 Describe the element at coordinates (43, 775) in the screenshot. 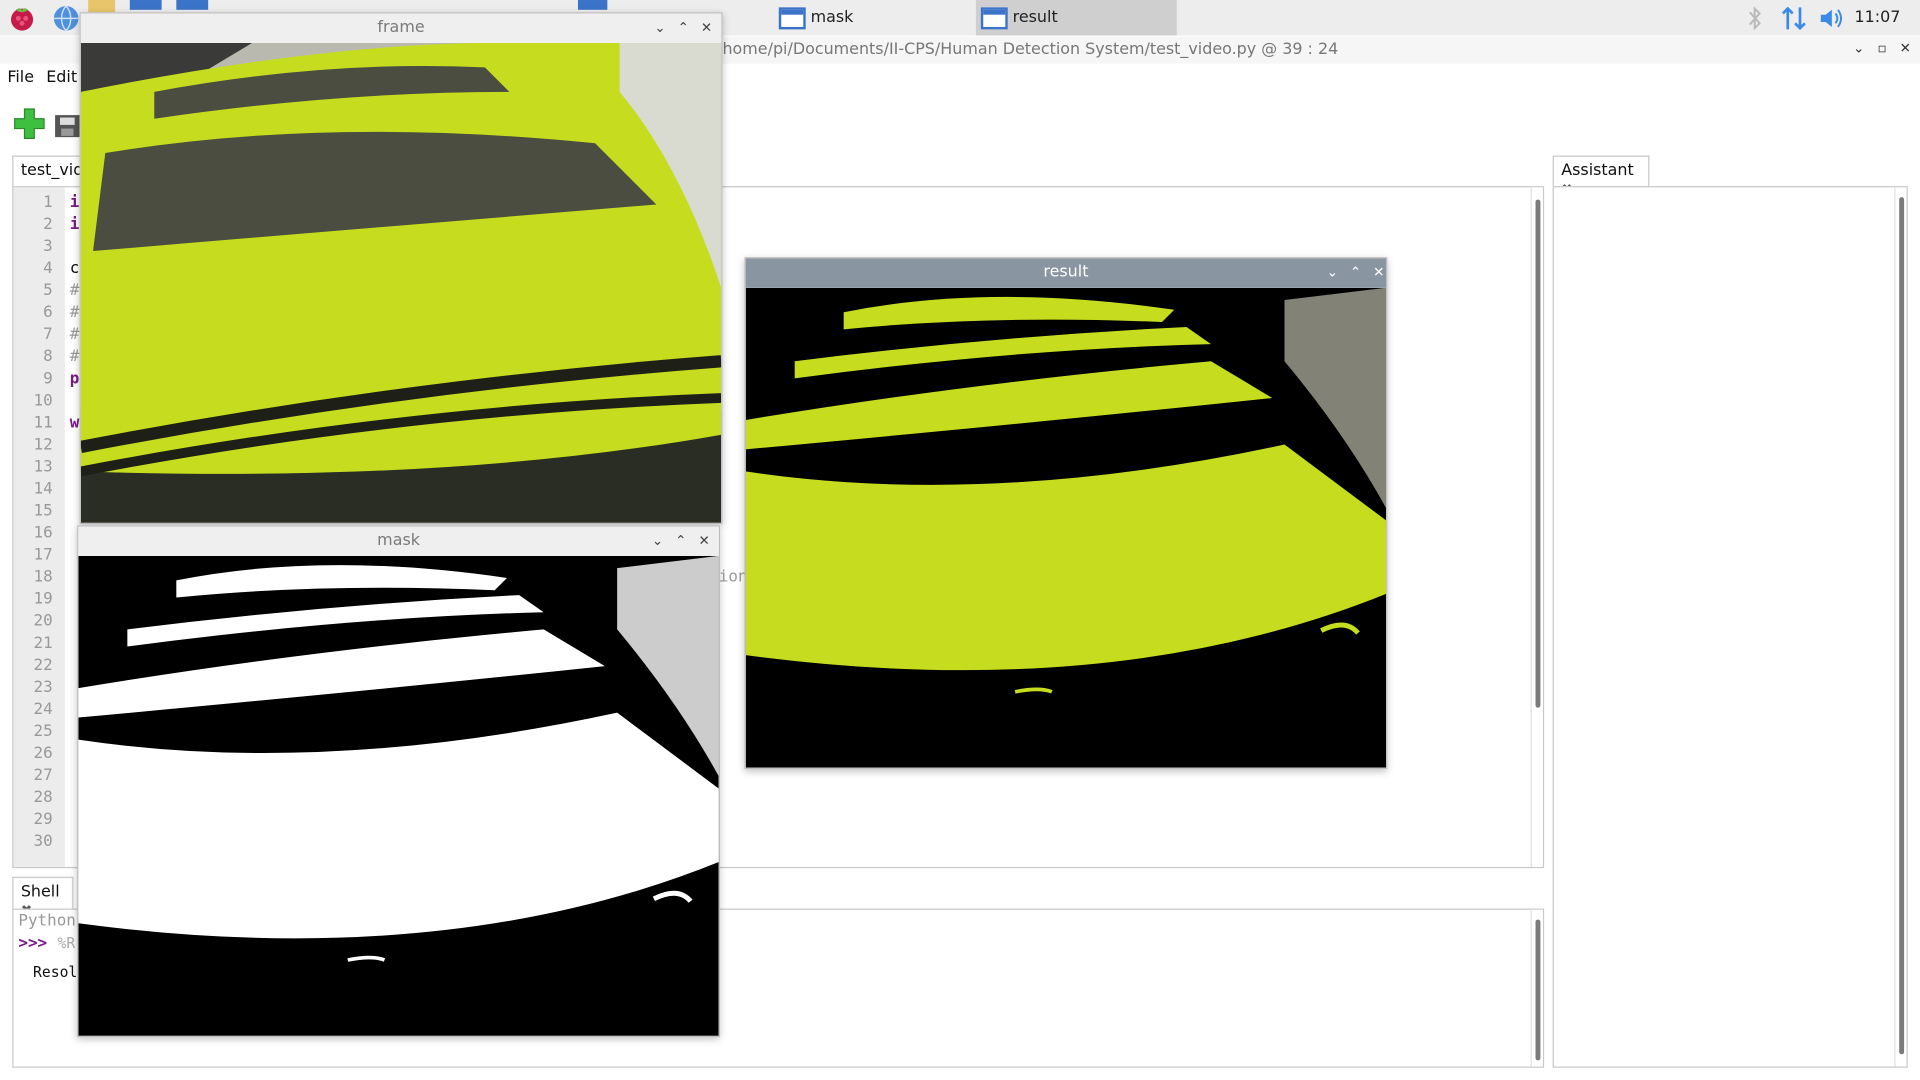

I see `line-number: 27` at that location.